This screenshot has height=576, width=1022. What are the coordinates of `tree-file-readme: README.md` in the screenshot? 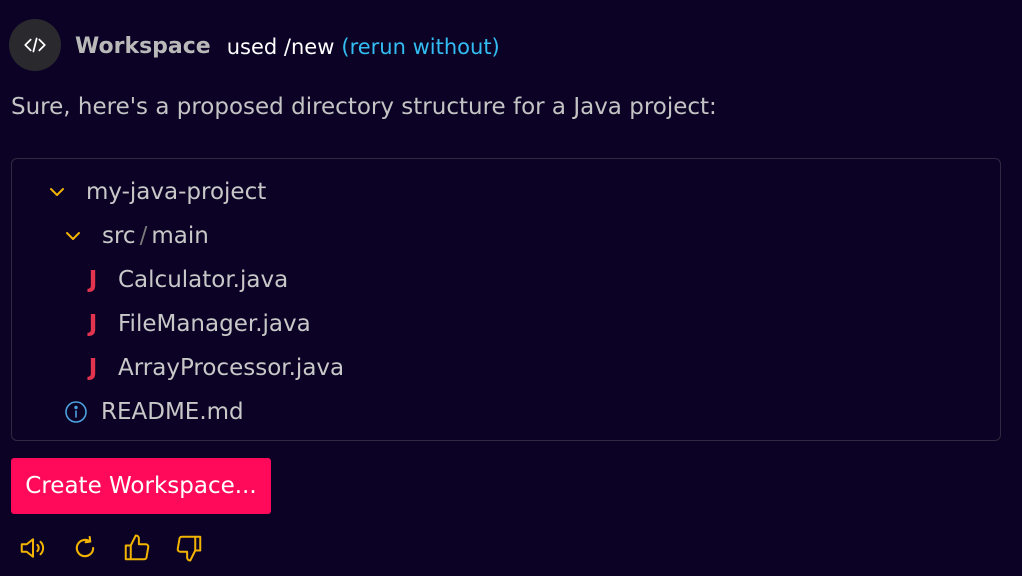 It's located at (153, 412).